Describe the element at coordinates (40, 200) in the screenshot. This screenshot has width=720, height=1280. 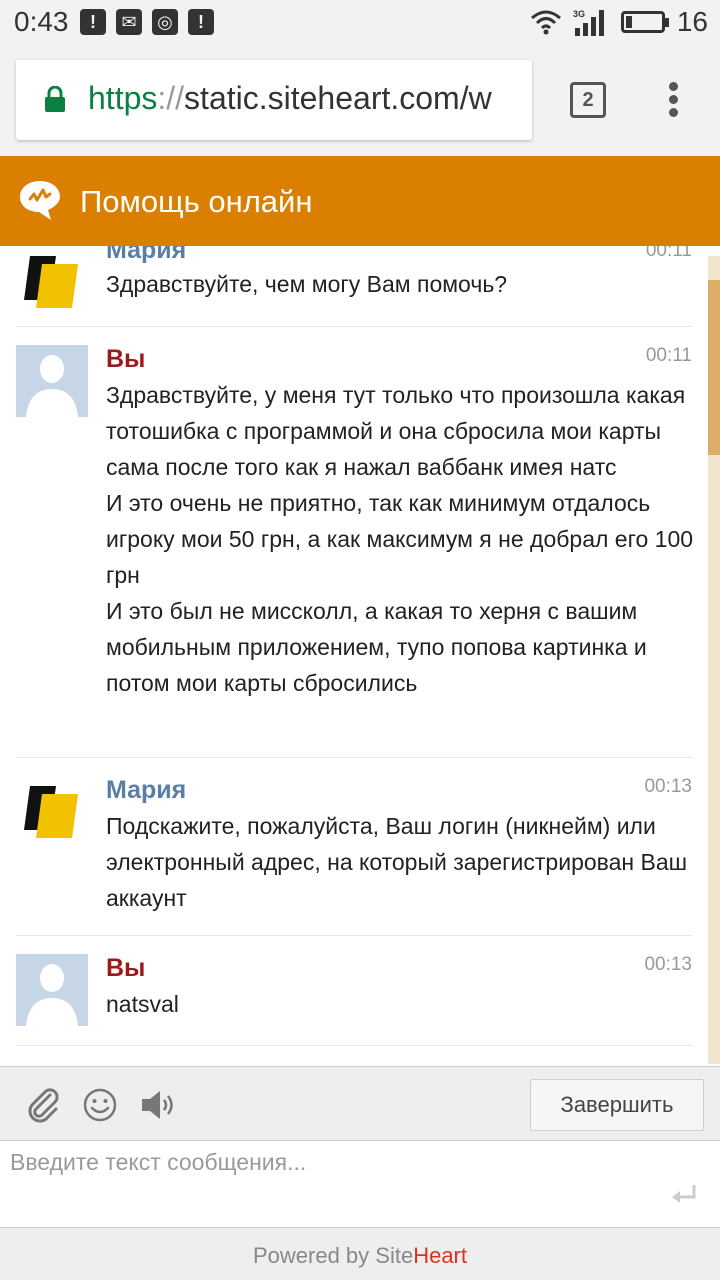
I see `chat-logo-icon` at that location.